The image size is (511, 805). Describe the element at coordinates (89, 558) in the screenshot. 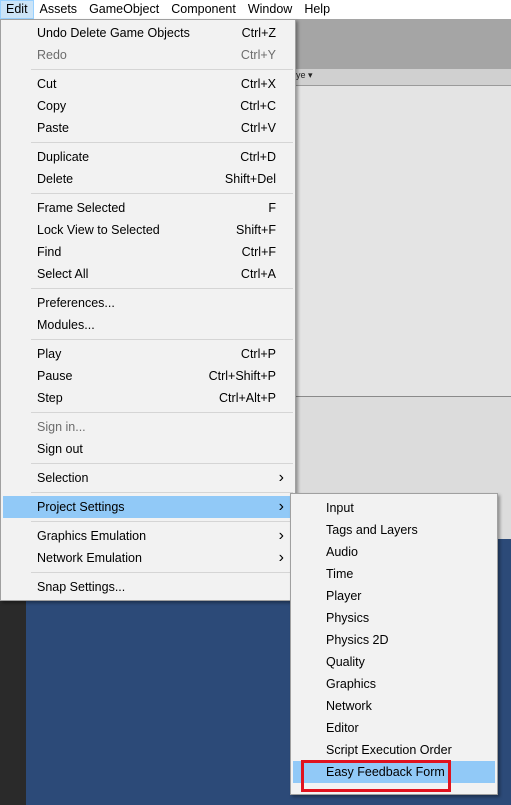

I see `menu-item-label: Network Emulation` at that location.